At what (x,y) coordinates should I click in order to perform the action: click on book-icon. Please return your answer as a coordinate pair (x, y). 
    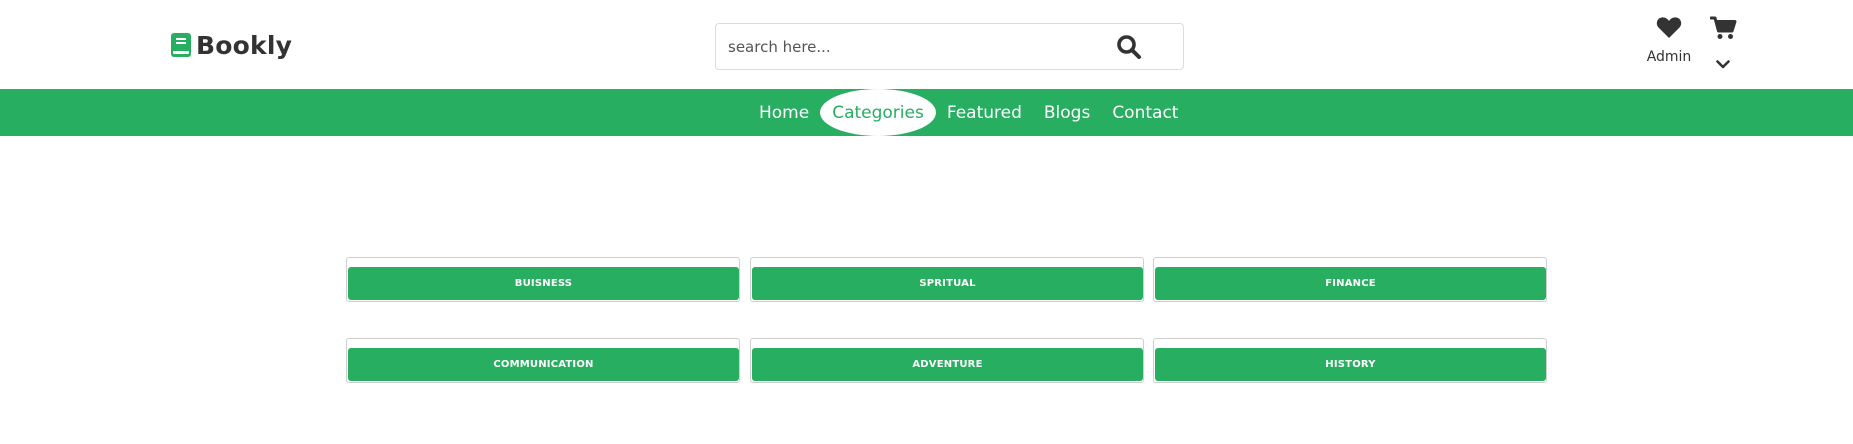
    Looking at the image, I should click on (181, 45).